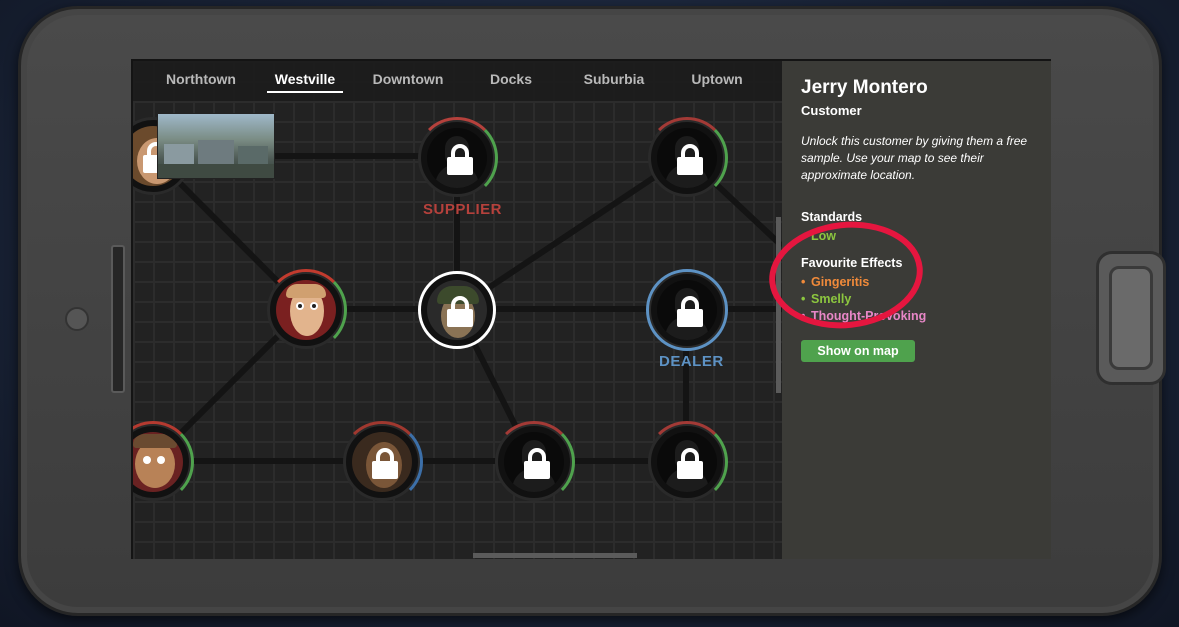 Image resolution: width=1179 pixels, height=627 pixels. Describe the element at coordinates (511, 79) in the screenshot. I see `tab-docks: Docks` at that location.